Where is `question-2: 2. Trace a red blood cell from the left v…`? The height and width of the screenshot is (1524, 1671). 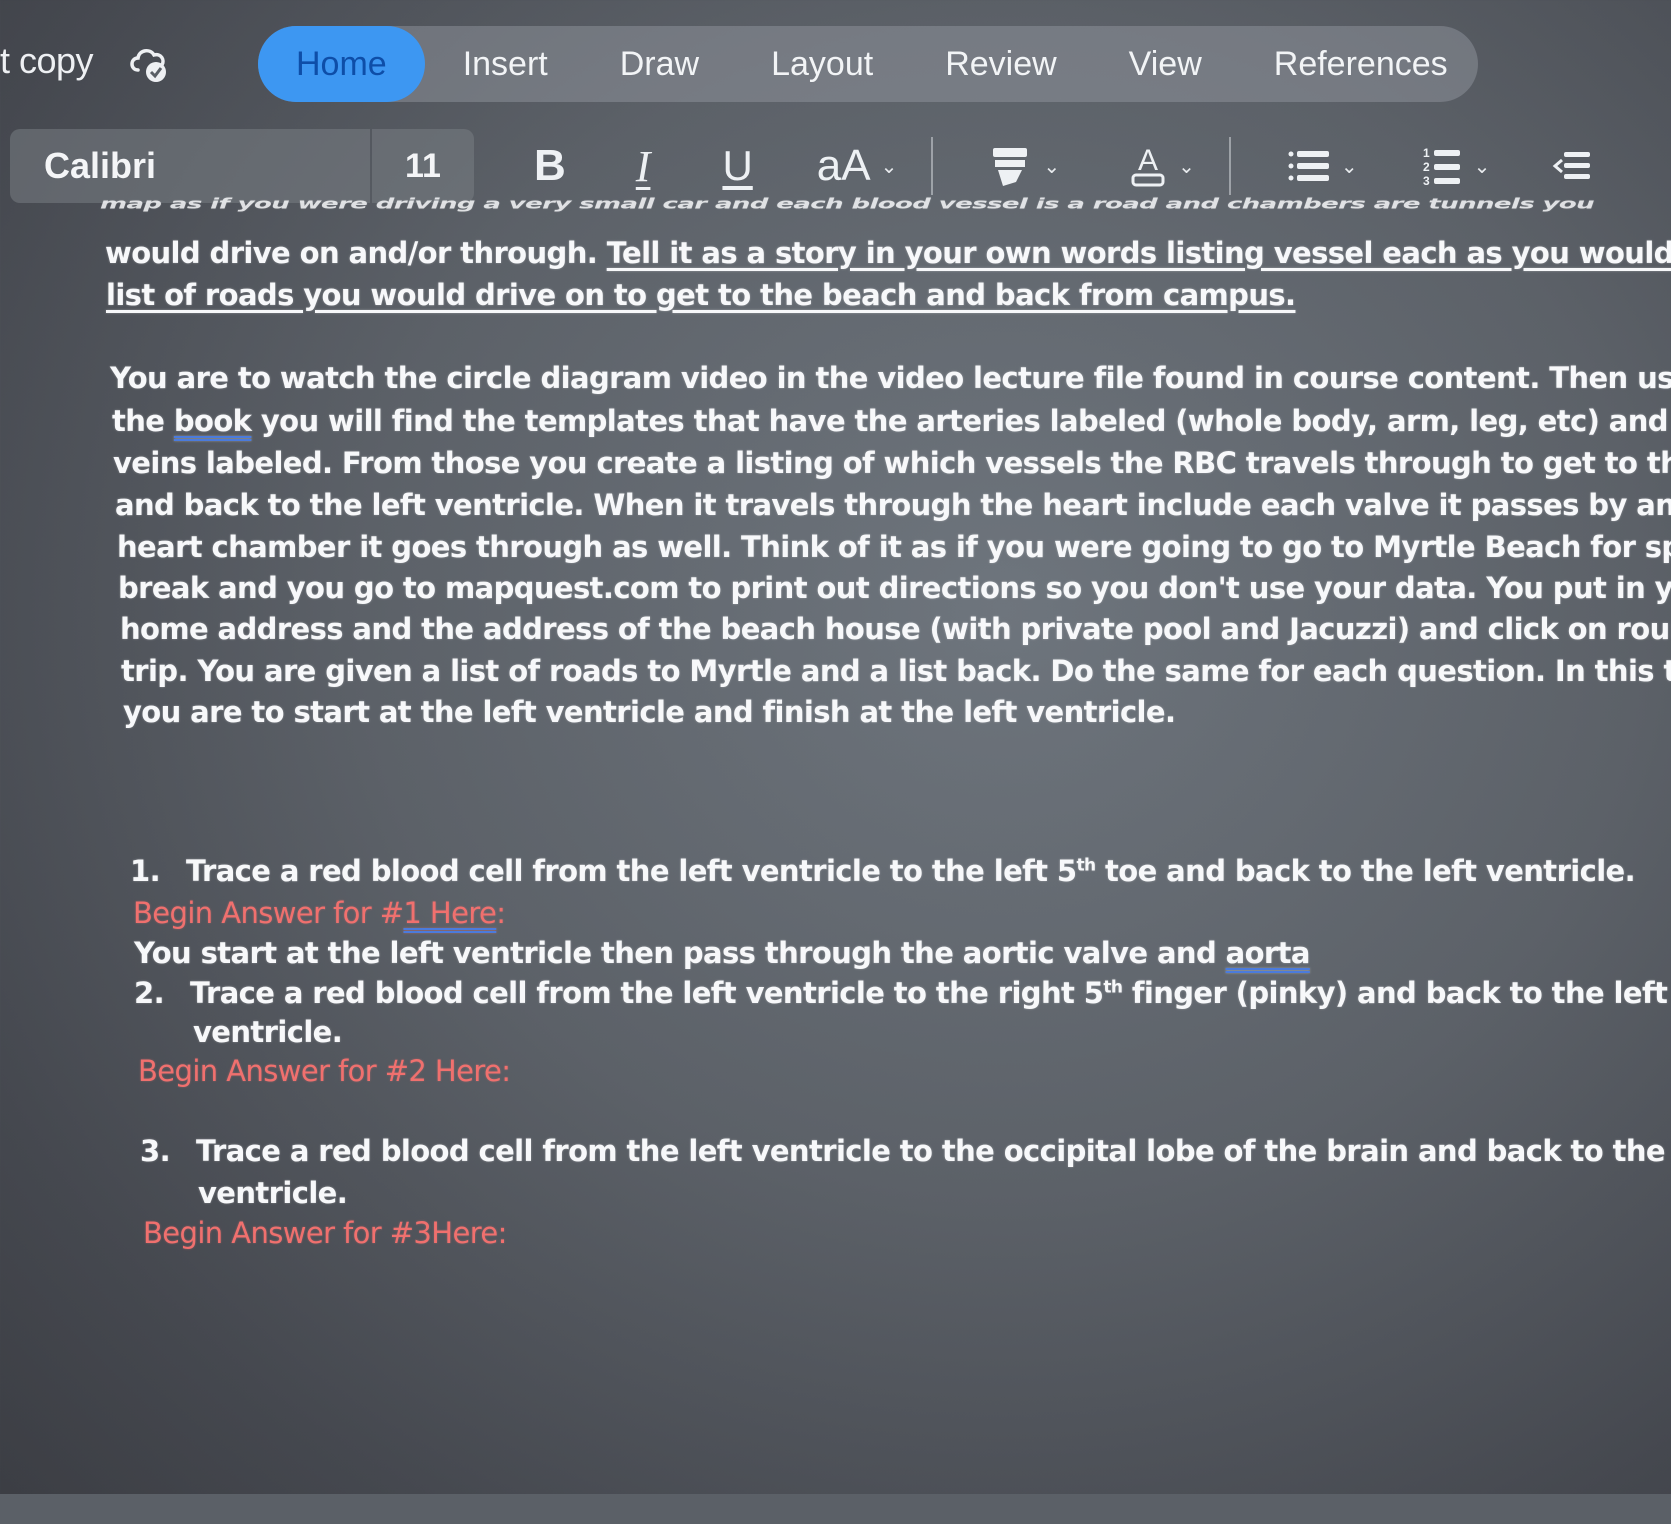 question-2: 2. Trace a red blood cell from the left v… is located at coordinates (901, 993).